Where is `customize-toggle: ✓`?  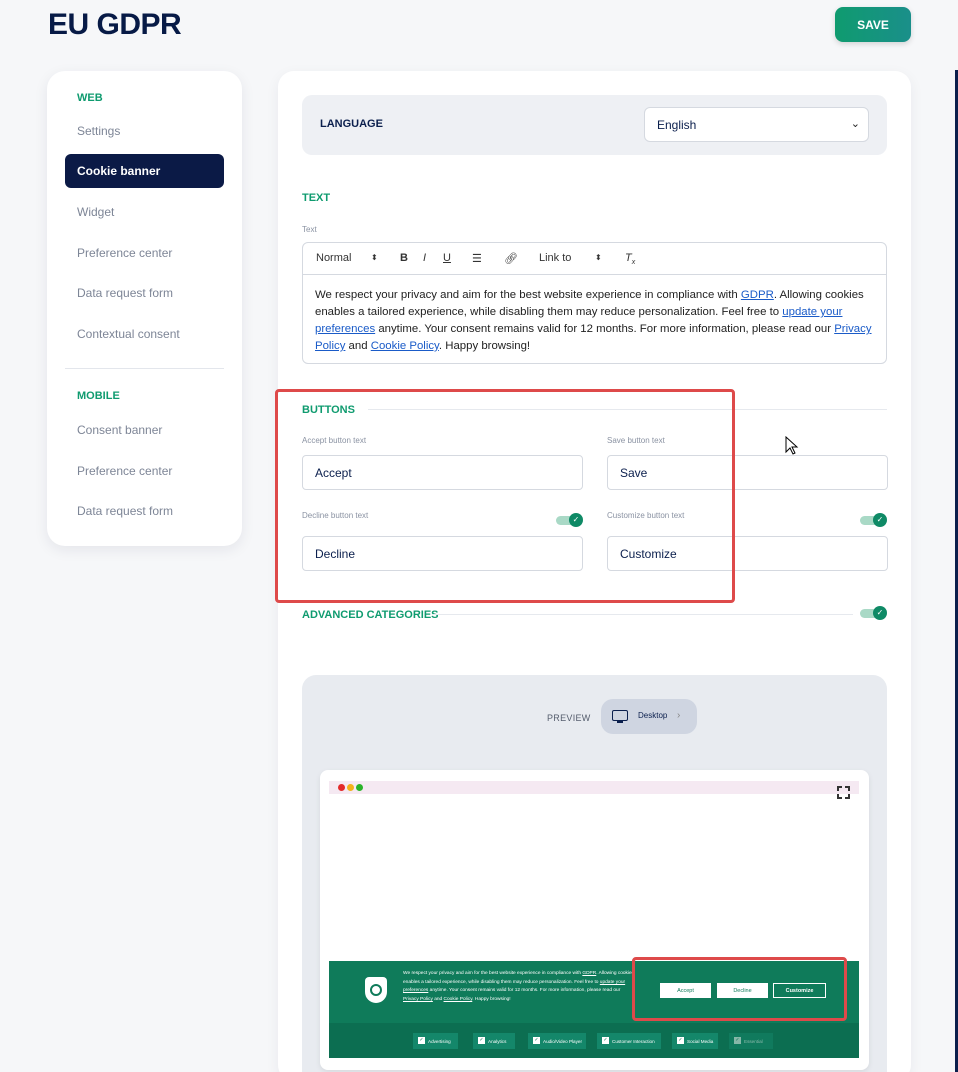 customize-toggle: ✓ is located at coordinates (874, 520).